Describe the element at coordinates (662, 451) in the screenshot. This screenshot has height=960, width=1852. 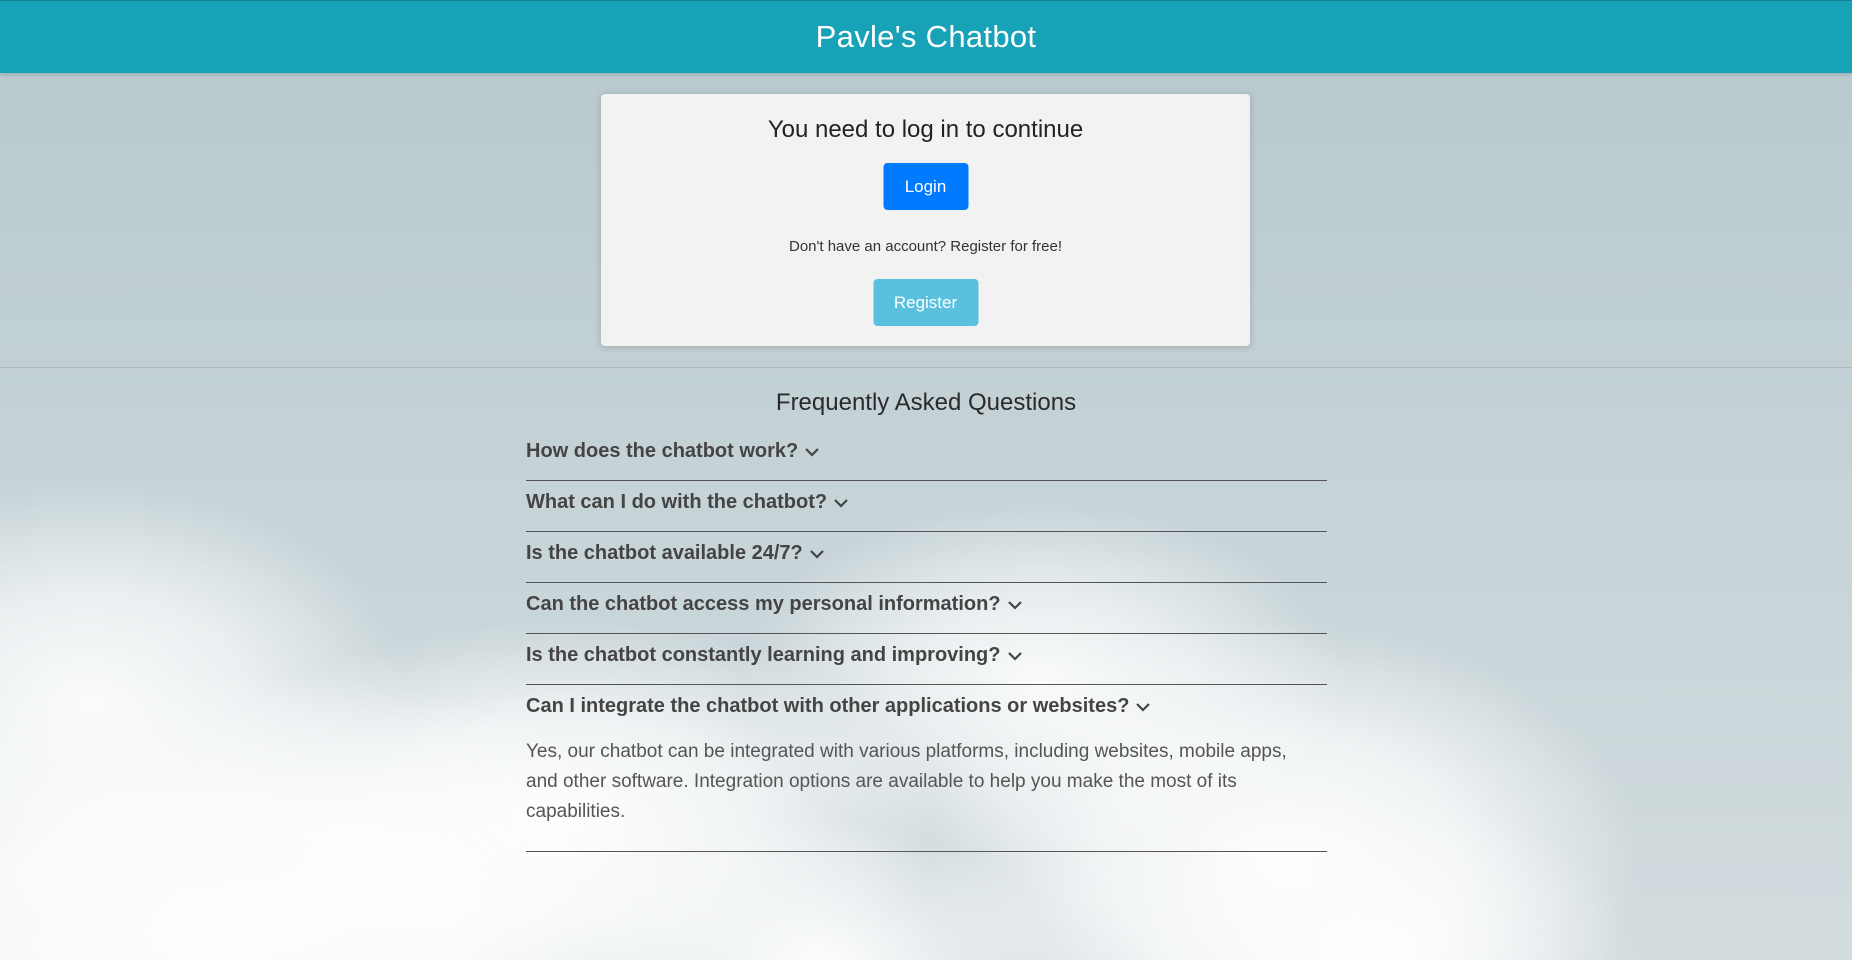
I see `faq-question: How does the chatbot work?` at that location.